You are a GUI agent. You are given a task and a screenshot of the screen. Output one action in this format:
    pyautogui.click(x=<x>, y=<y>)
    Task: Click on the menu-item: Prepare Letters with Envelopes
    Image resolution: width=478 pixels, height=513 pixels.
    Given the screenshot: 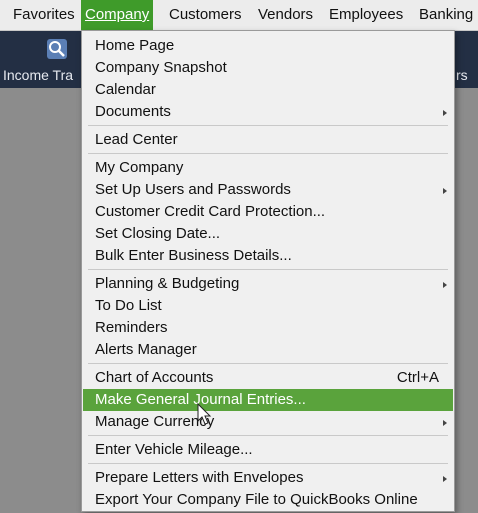 What is the action you would take?
    pyautogui.click(x=268, y=478)
    